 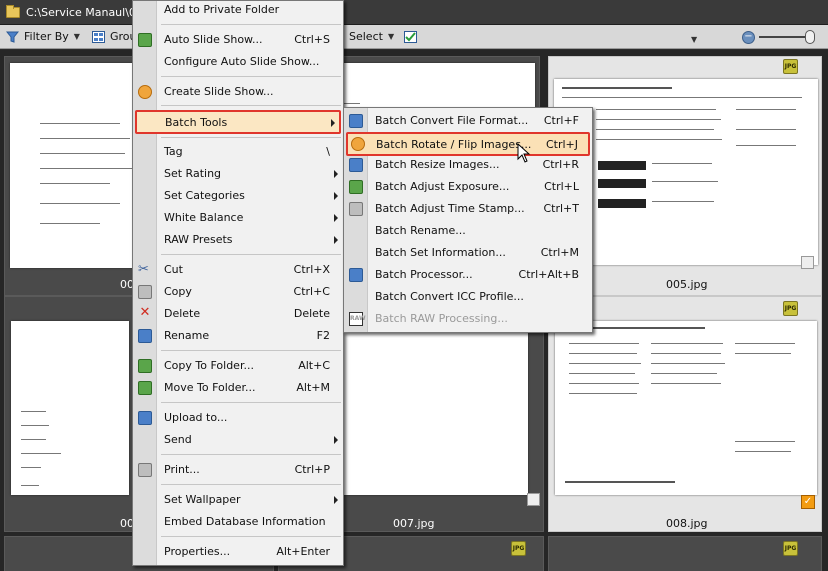 I want to click on rating-check-icon: ✓, so click(x=808, y=502).